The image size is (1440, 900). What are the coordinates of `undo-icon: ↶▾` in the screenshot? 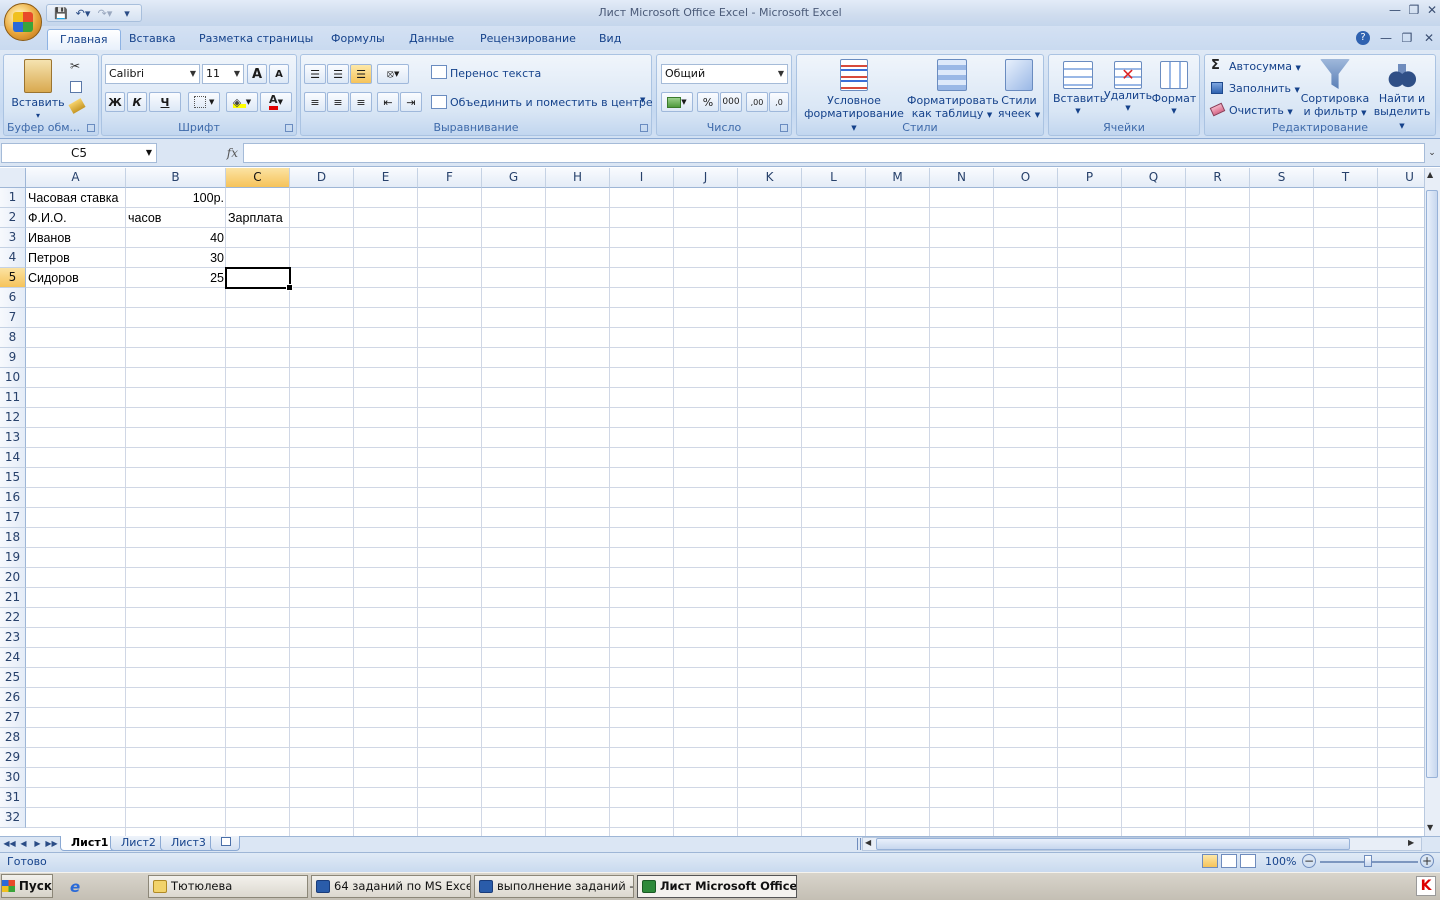 It's located at (83, 13).